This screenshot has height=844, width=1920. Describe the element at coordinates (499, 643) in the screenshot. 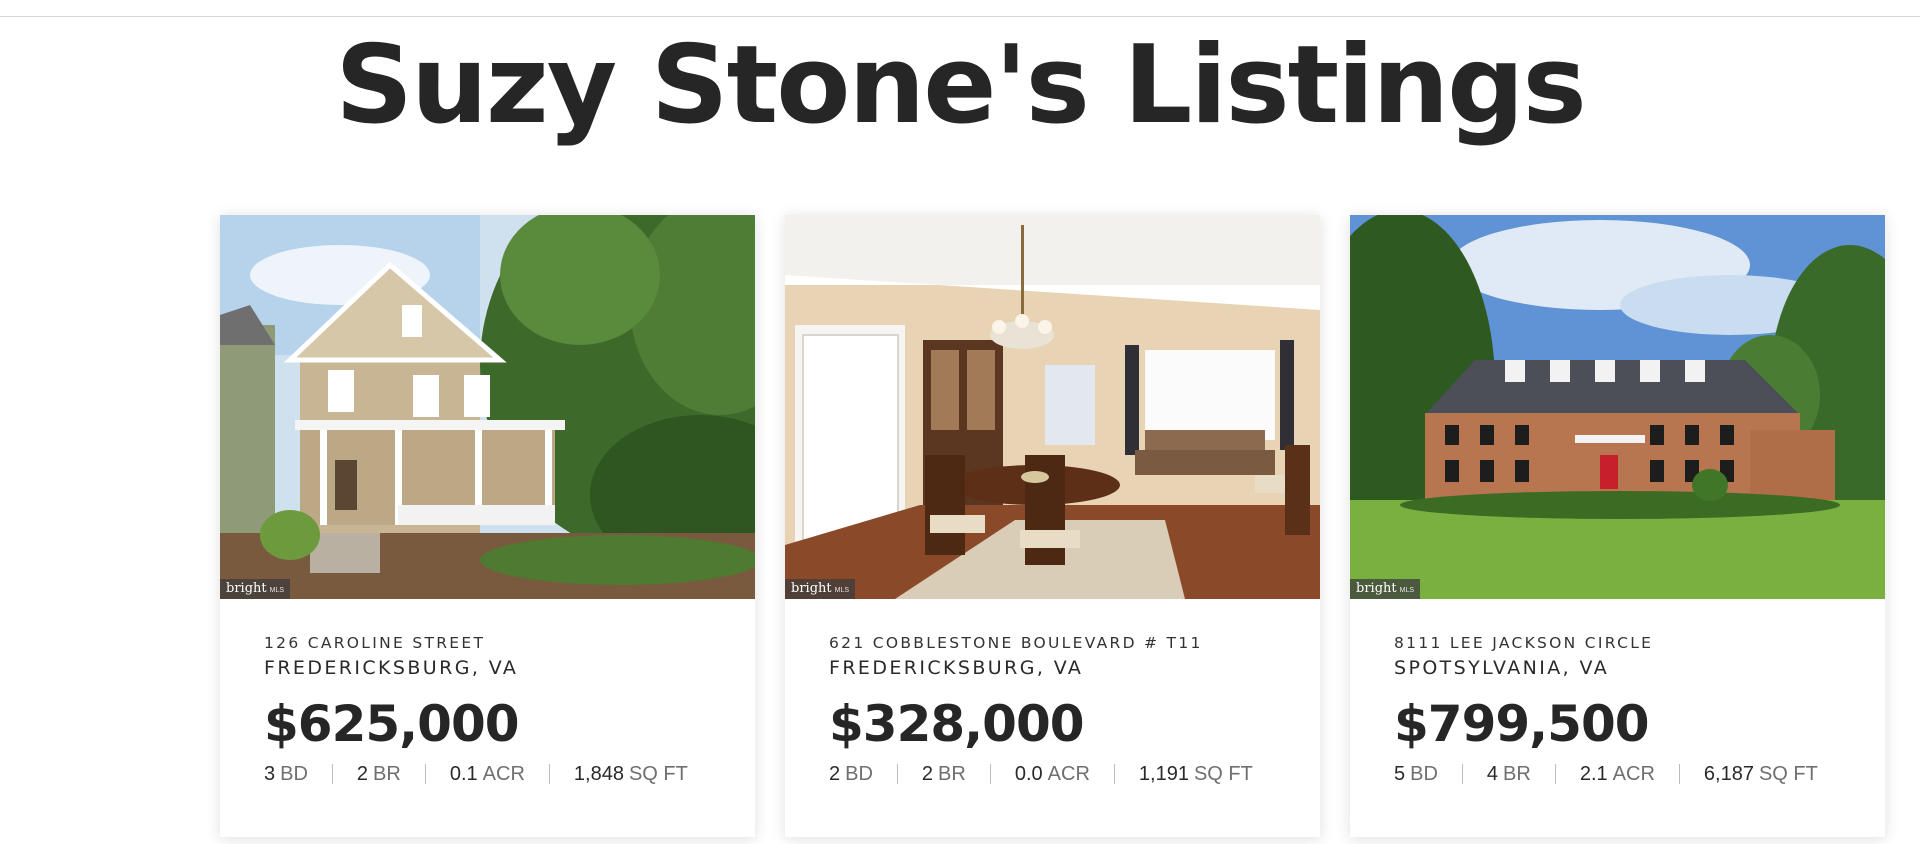

I see `listing-street: 126 CAROLINE STREET` at that location.